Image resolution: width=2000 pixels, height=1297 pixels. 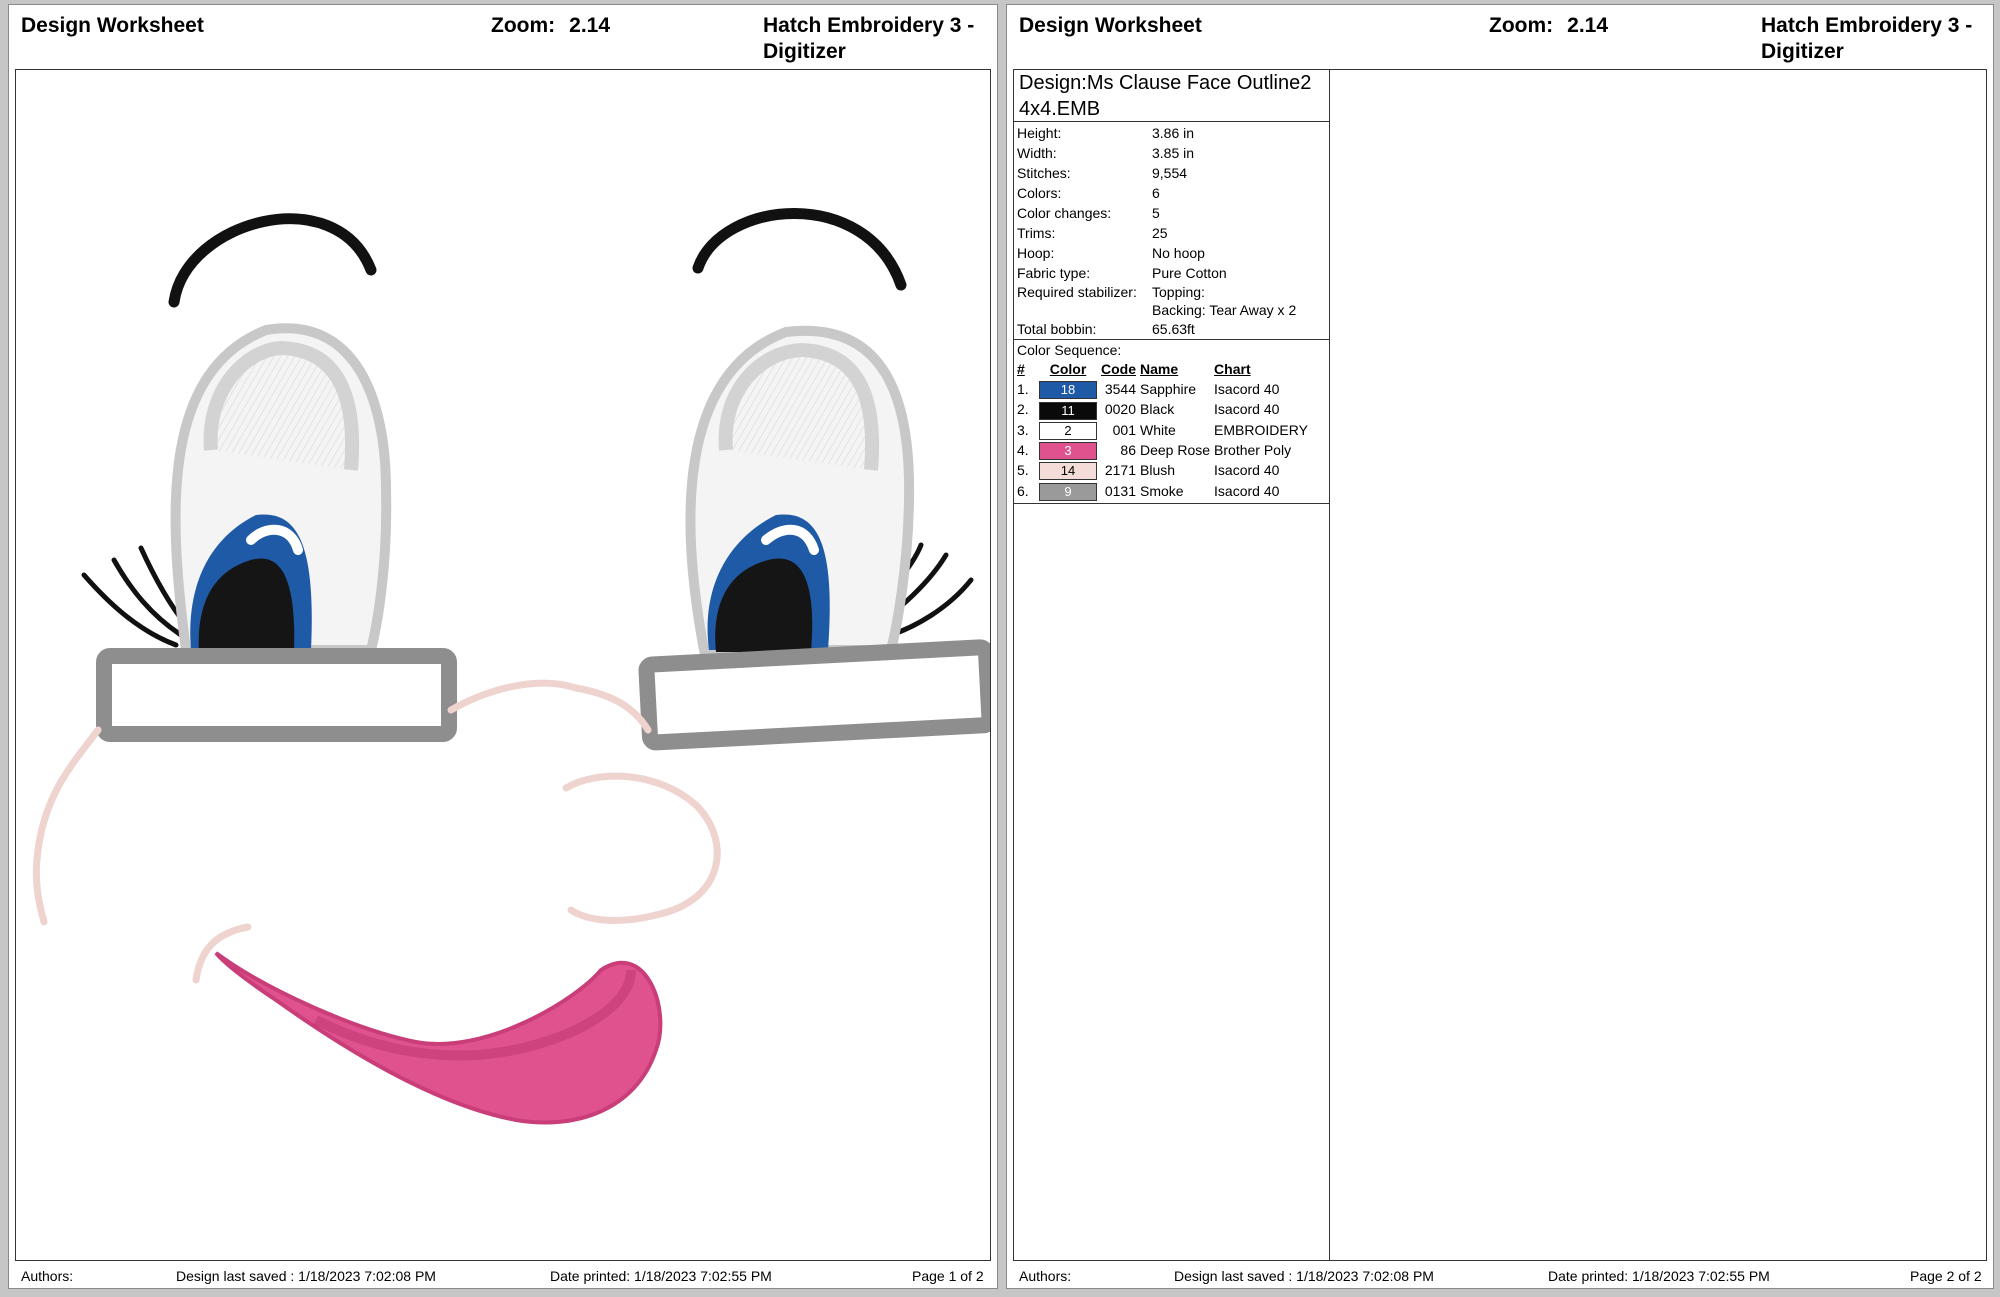 I want to click on stat-label: Required stabilizer:, so click(x=1077, y=292).